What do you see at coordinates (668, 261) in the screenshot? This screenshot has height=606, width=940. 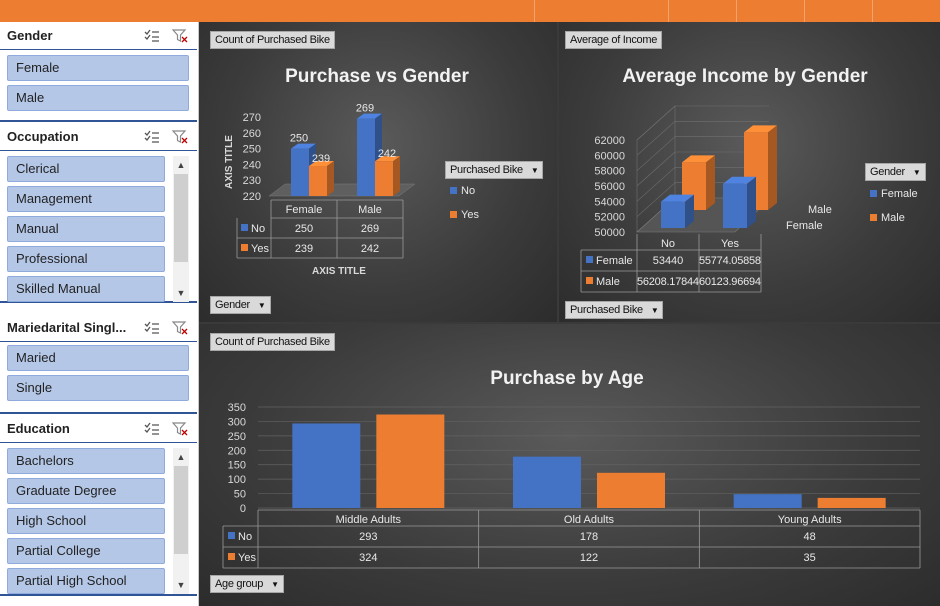 I see `table-cell: 53440` at bounding box center [668, 261].